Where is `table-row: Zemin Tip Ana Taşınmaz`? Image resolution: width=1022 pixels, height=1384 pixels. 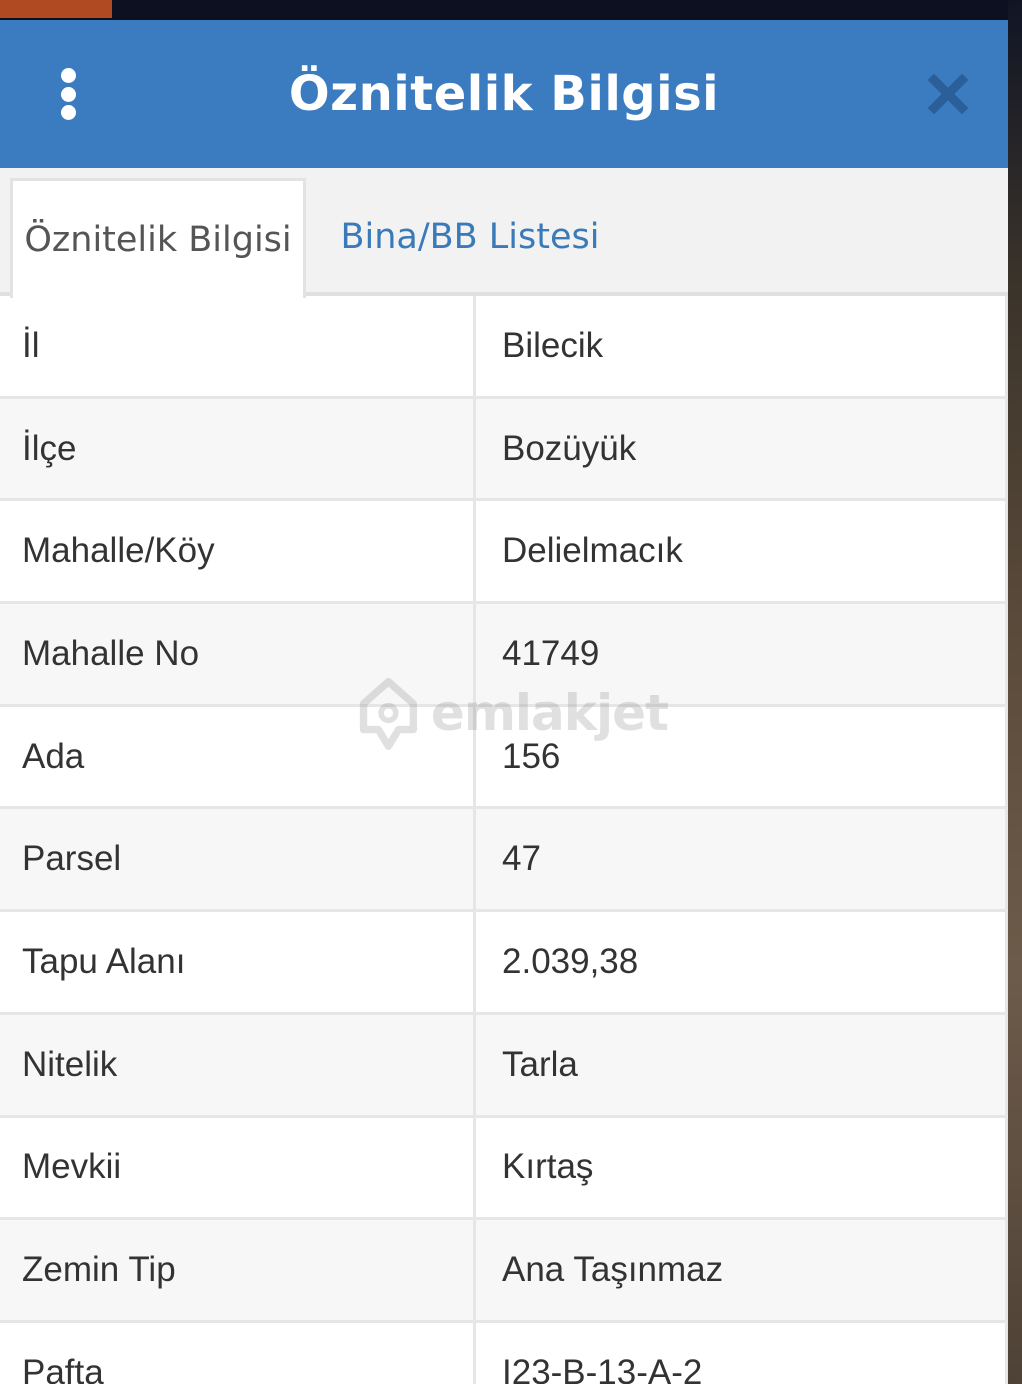 table-row: Zemin Tip Ana Taşınmaz is located at coordinates (504, 1271).